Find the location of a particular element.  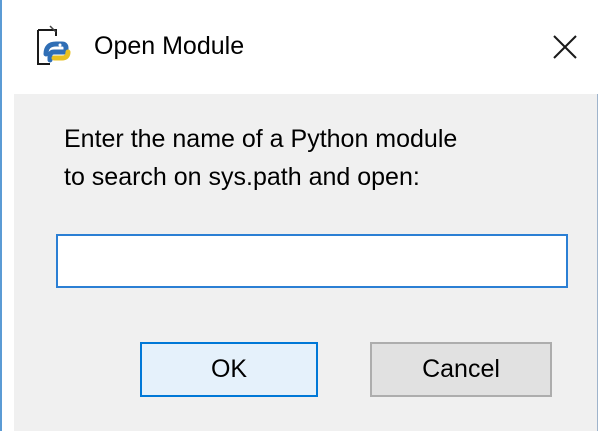

window-title: Open Module is located at coordinates (169, 46).